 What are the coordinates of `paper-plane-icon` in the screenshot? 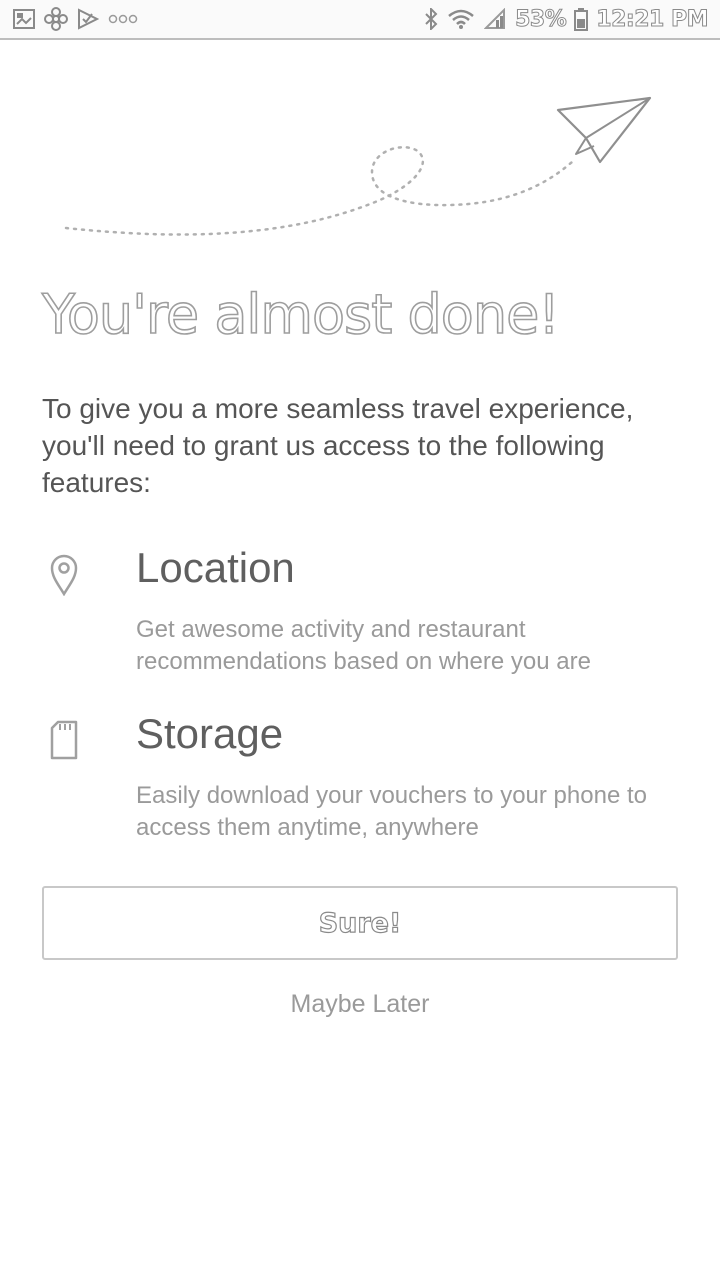 It's located at (604, 130).